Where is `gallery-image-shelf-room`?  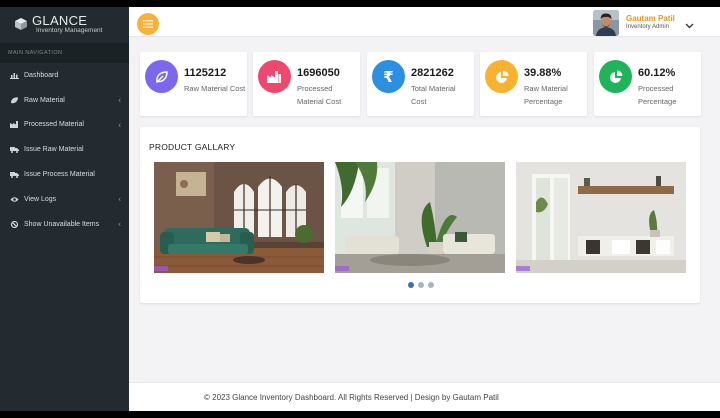 gallery-image-shelf-room is located at coordinates (601, 217).